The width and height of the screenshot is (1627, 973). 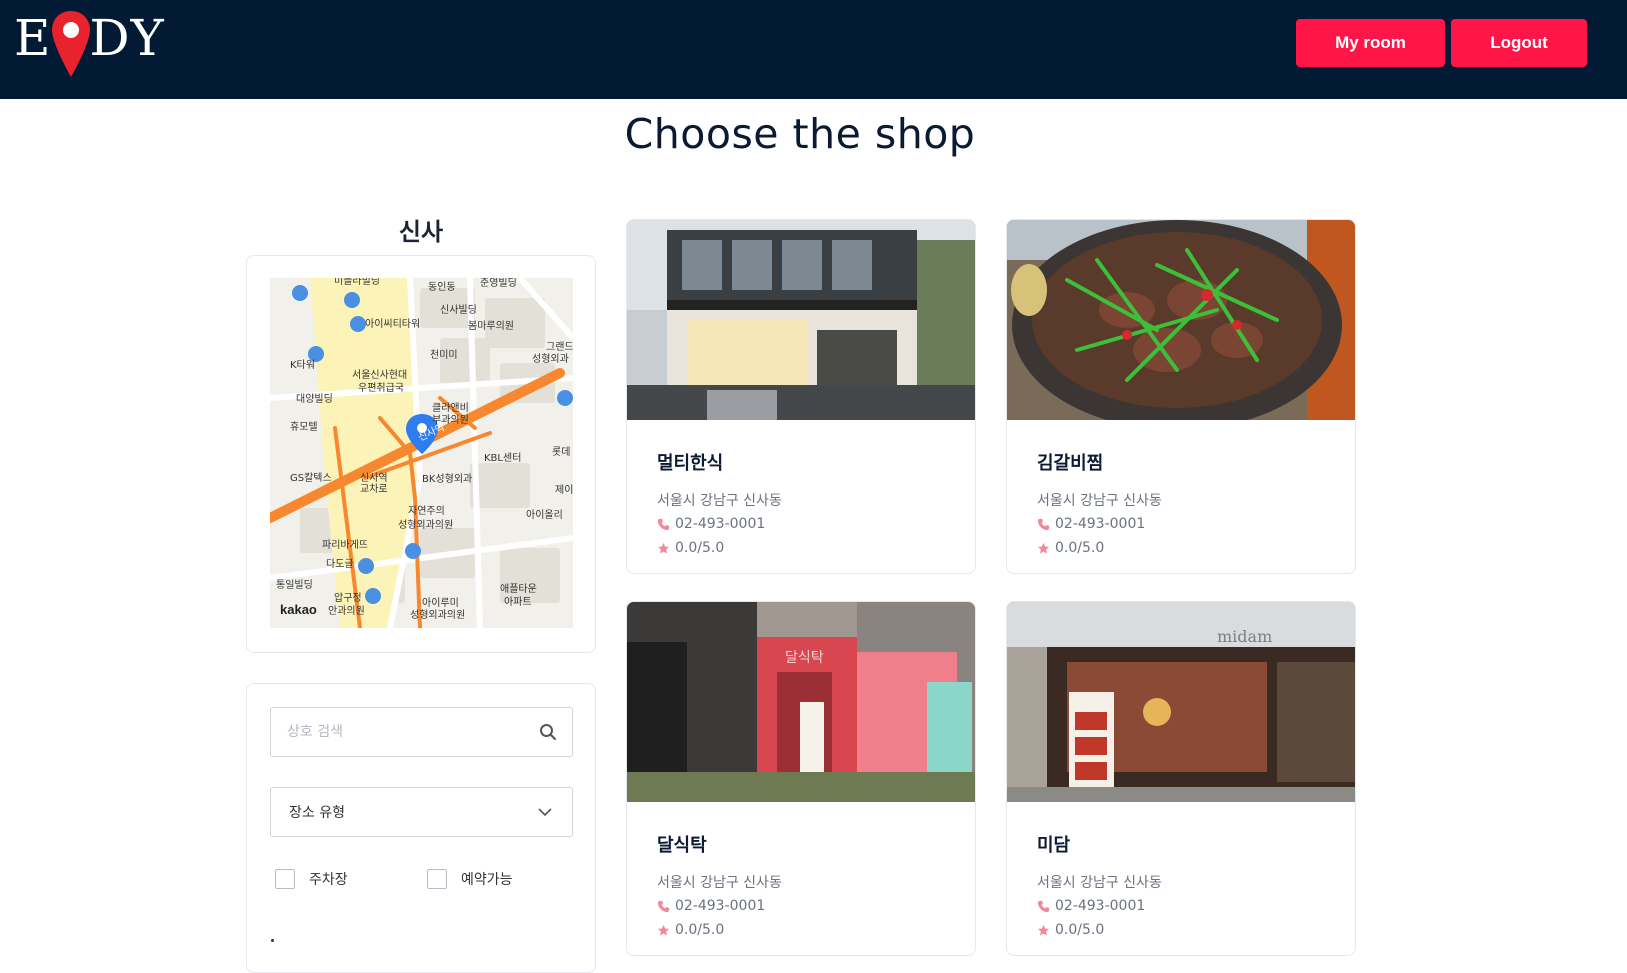 I want to click on parking-label: 주차장, so click(x=328, y=880).